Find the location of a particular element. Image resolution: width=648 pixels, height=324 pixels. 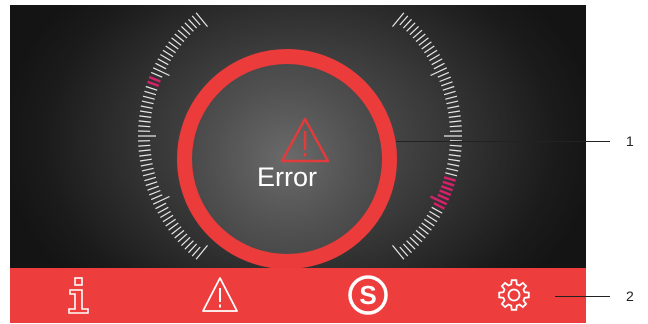

warning-icon is located at coordinates (220, 294).